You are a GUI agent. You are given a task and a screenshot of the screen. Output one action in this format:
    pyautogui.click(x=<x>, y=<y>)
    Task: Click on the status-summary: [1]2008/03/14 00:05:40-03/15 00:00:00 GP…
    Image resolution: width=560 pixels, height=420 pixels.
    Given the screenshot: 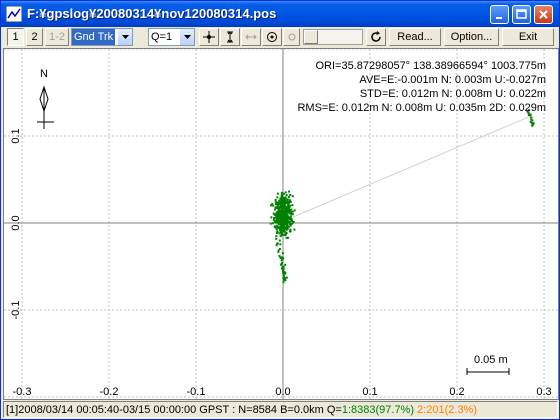 What is the action you would take?
    pyautogui.click(x=174, y=409)
    